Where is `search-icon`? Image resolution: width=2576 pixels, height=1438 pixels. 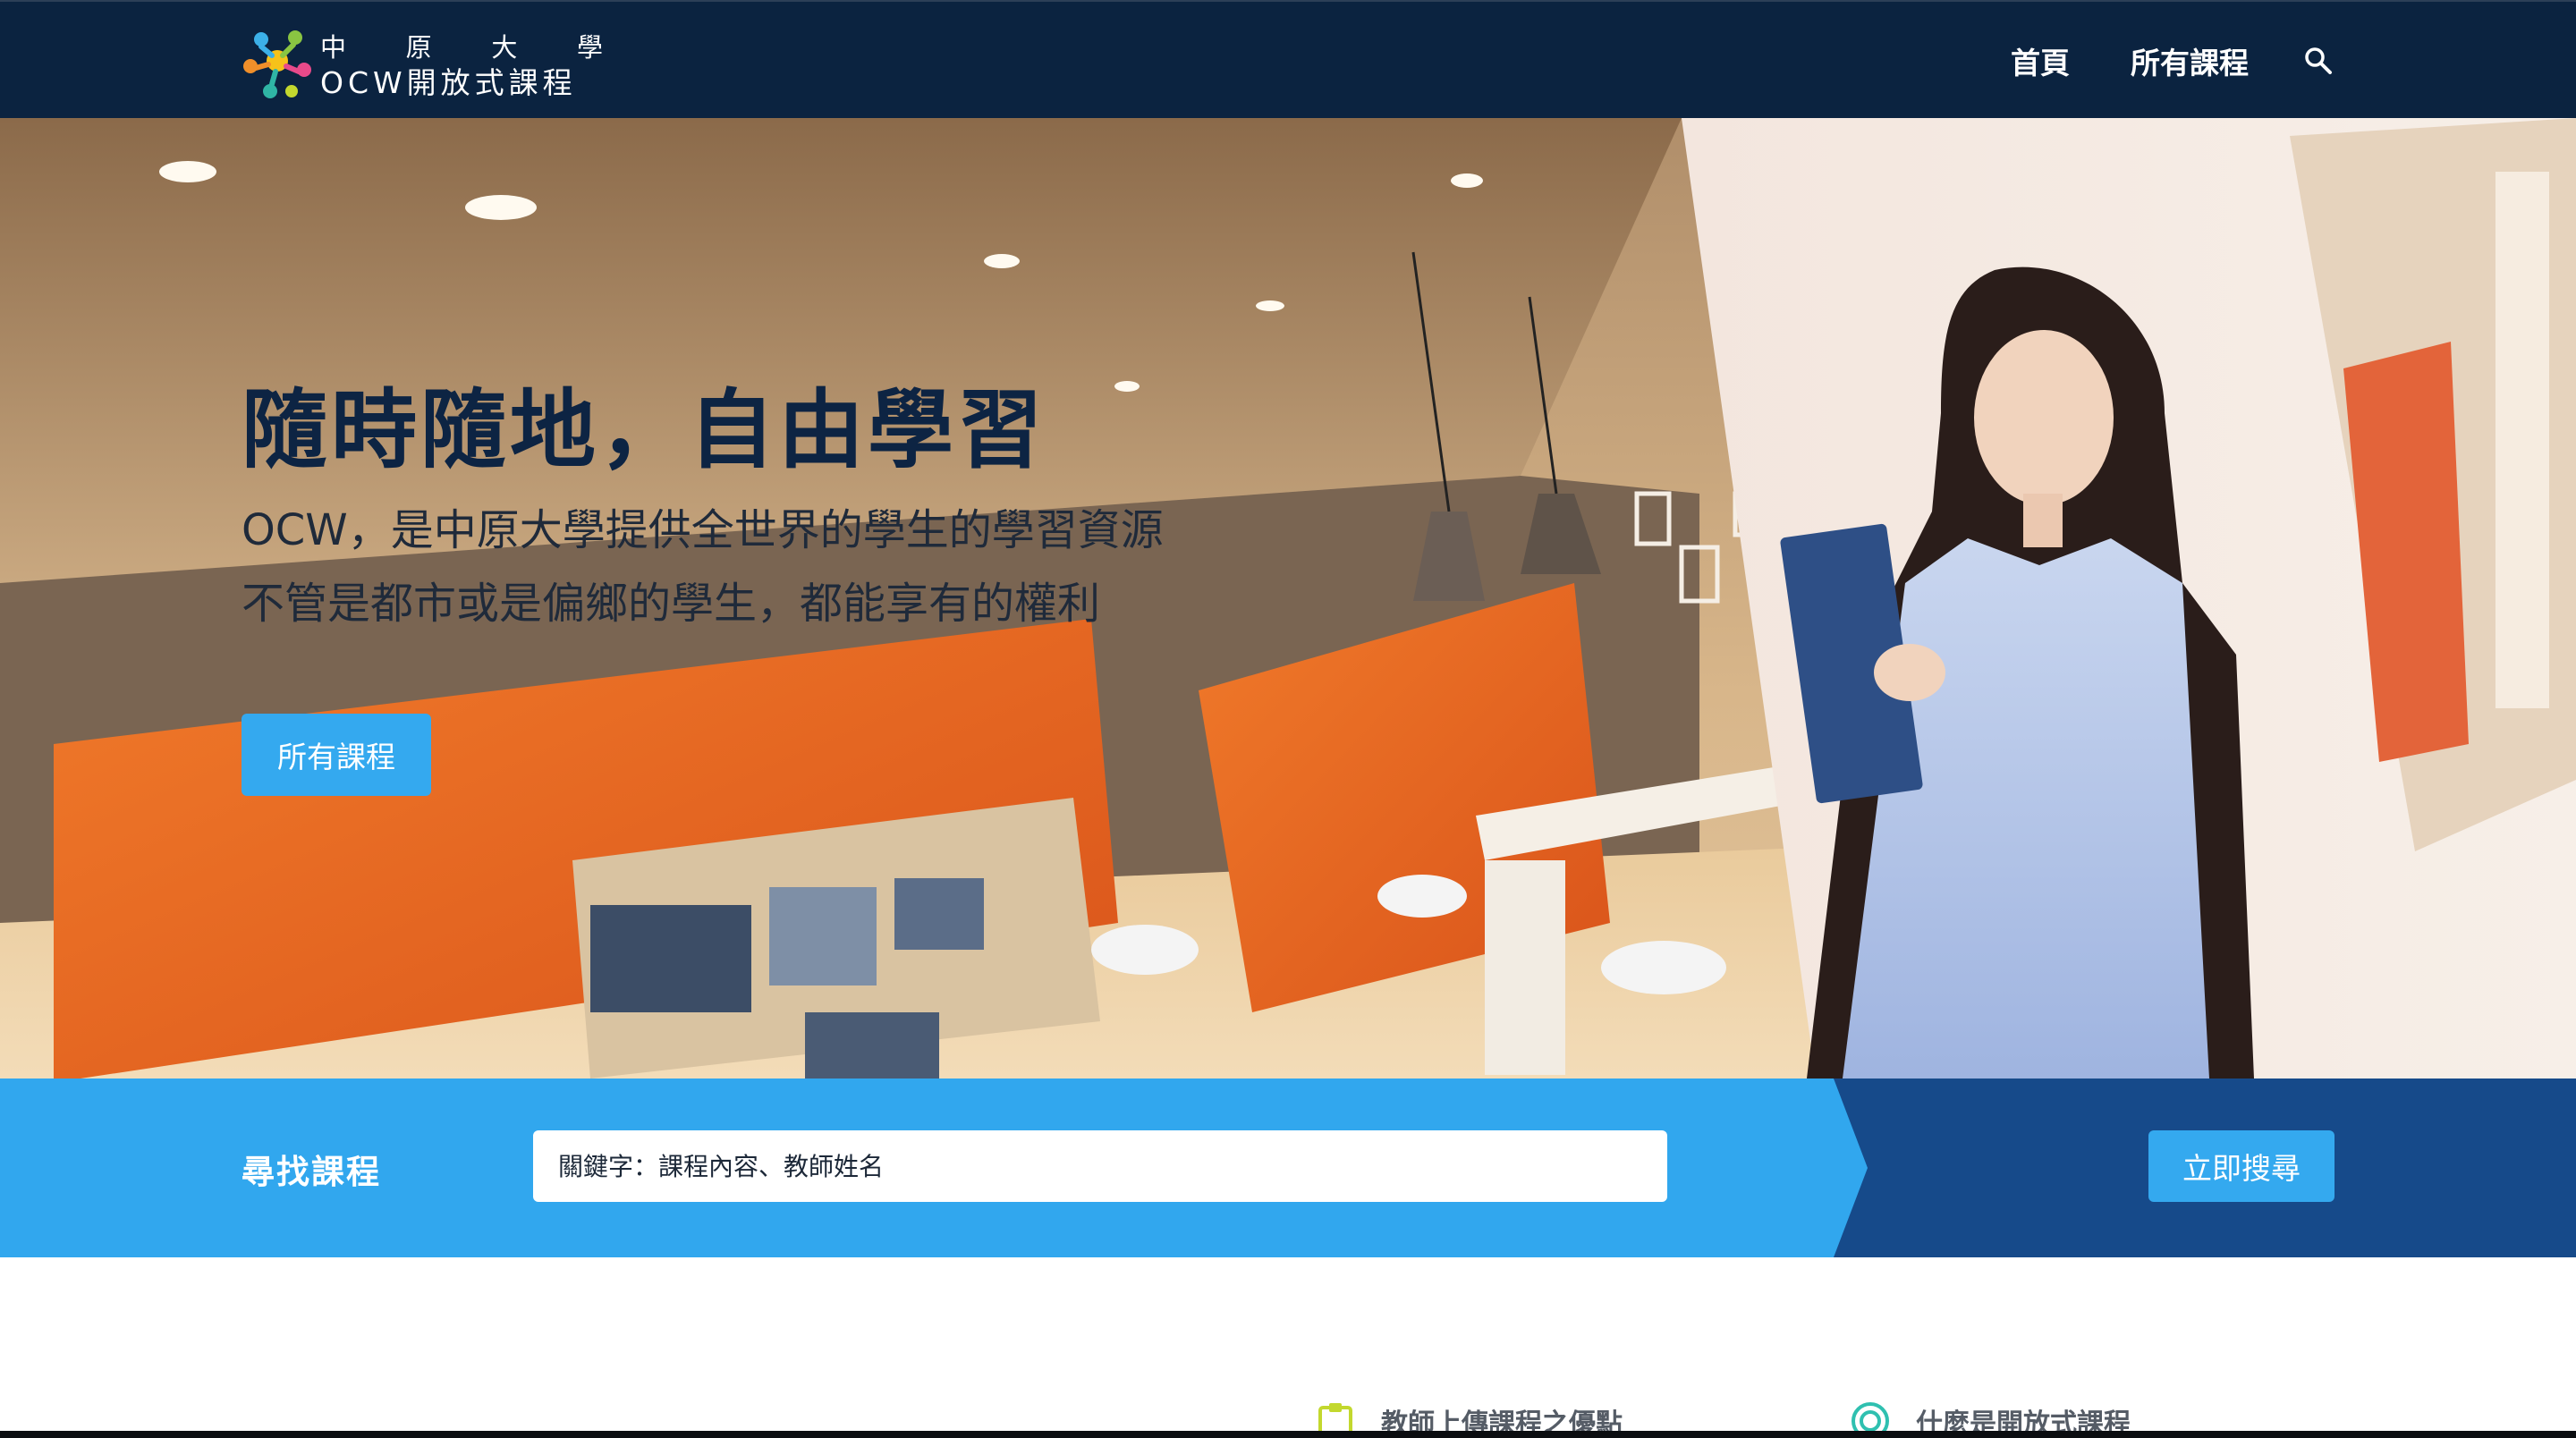
search-icon is located at coordinates (2318, 61).